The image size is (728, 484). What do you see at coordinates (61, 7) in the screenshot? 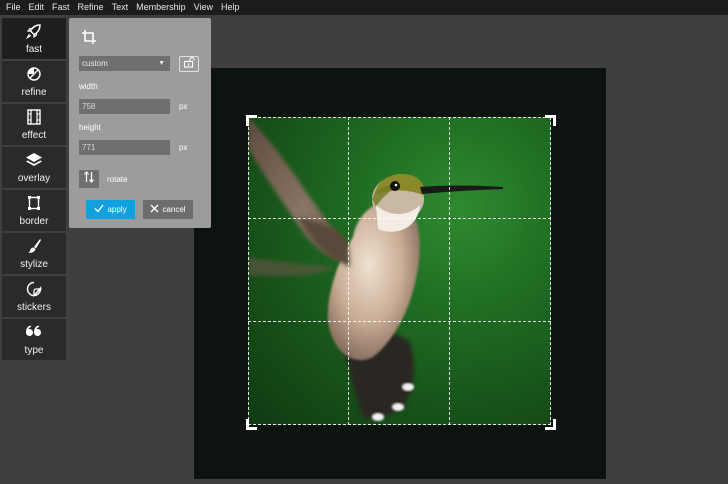
I see `menu-fast: Fast` at bounding box center [61, 7].